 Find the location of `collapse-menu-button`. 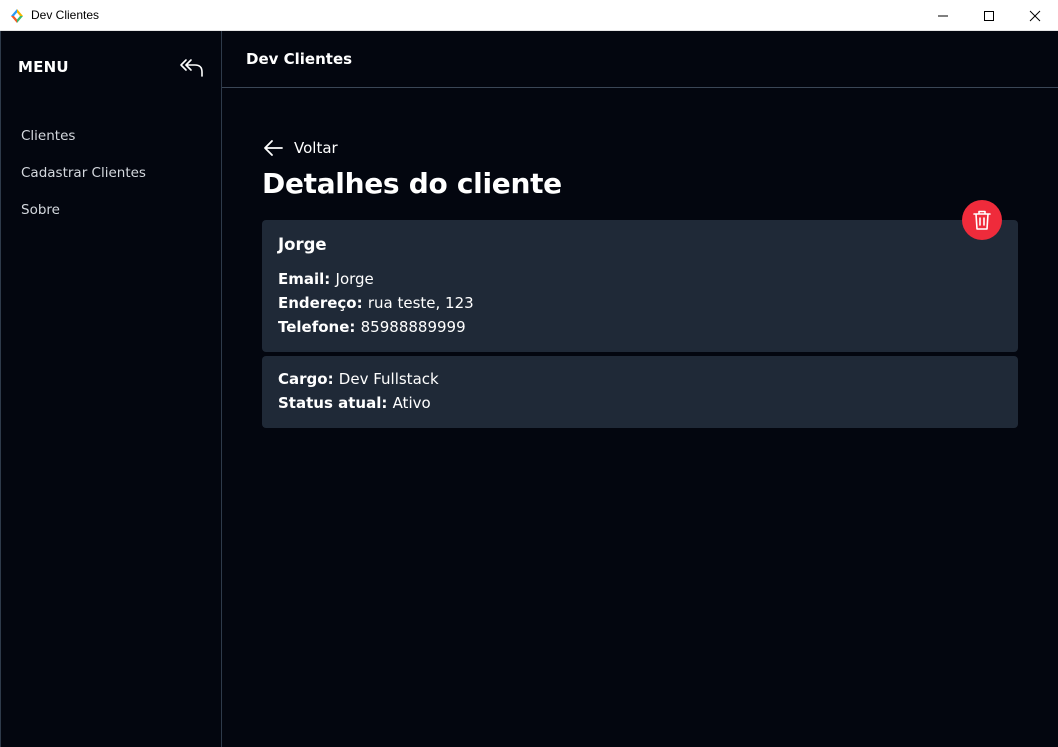

collapse-menu-button is located at coordinates (192, 68).